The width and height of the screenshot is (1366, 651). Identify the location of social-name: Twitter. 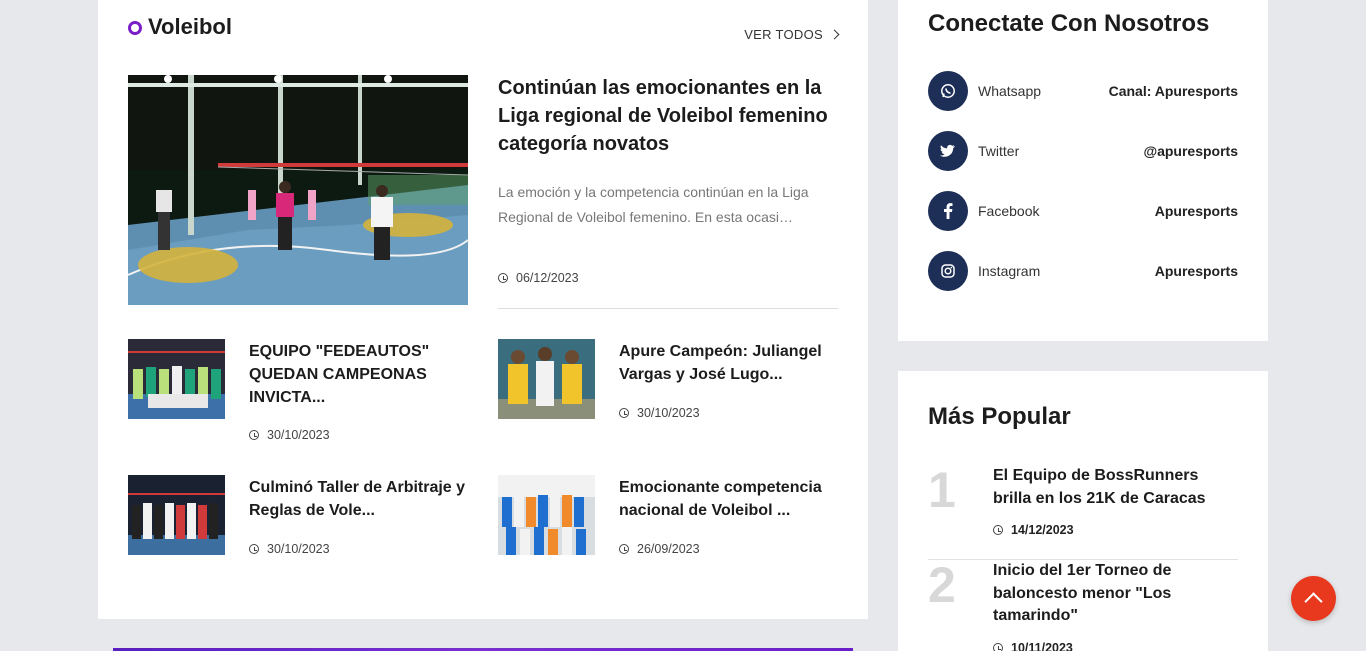
(999, 151).